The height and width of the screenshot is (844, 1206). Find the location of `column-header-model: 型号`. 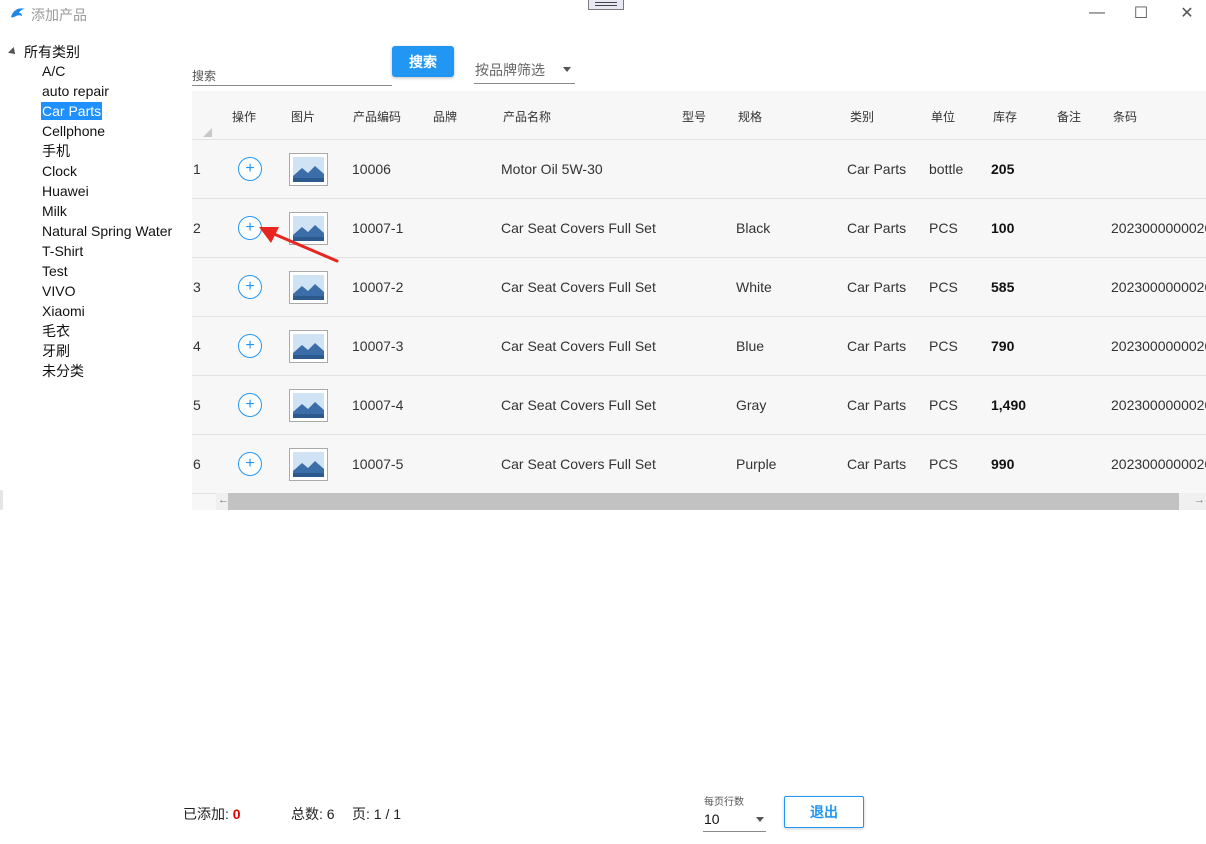

column-header-model: 型号 is located at coordinates (694, 116).